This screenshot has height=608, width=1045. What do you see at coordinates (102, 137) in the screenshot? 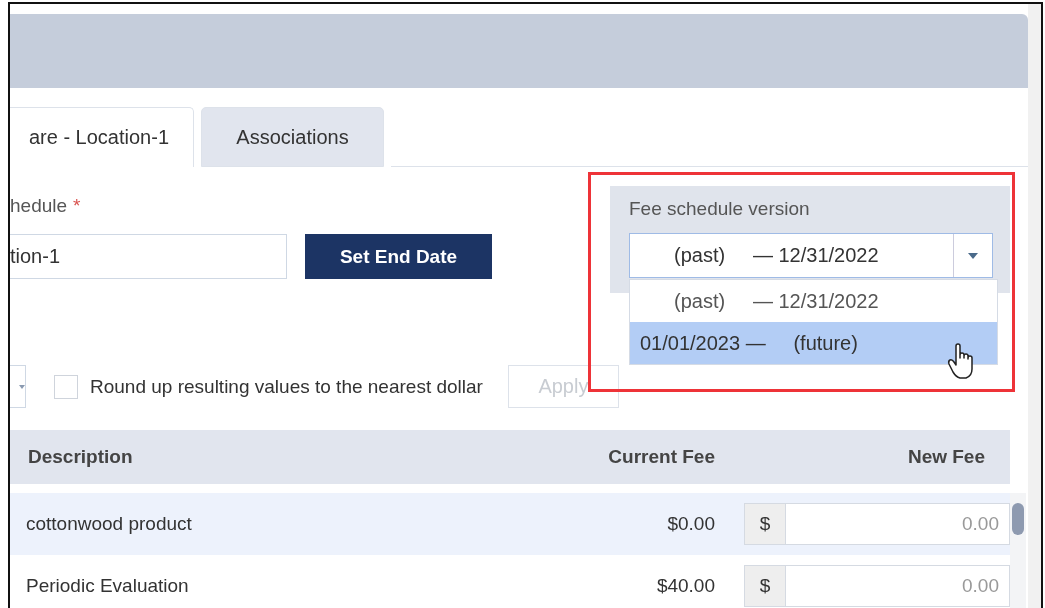
I see `tab: are - Location-1` at bounding box center [102, 137].